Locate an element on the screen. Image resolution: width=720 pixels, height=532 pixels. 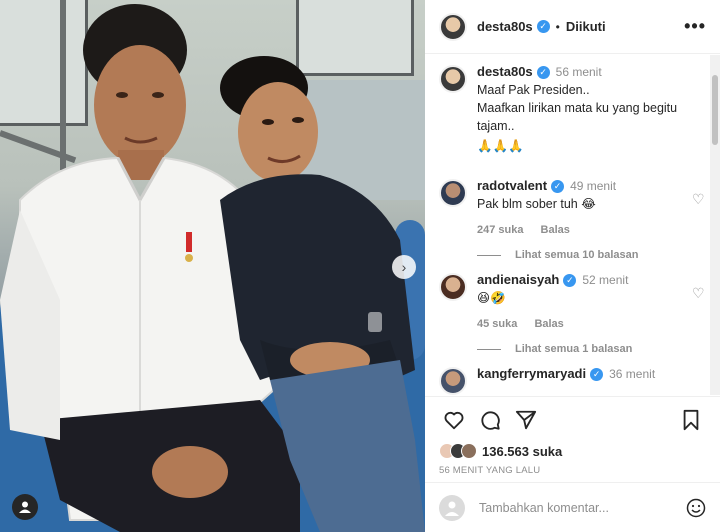
post-actions: 136.563 suka 56 MENIT YANG LALU is located at coordinates (572, 436).